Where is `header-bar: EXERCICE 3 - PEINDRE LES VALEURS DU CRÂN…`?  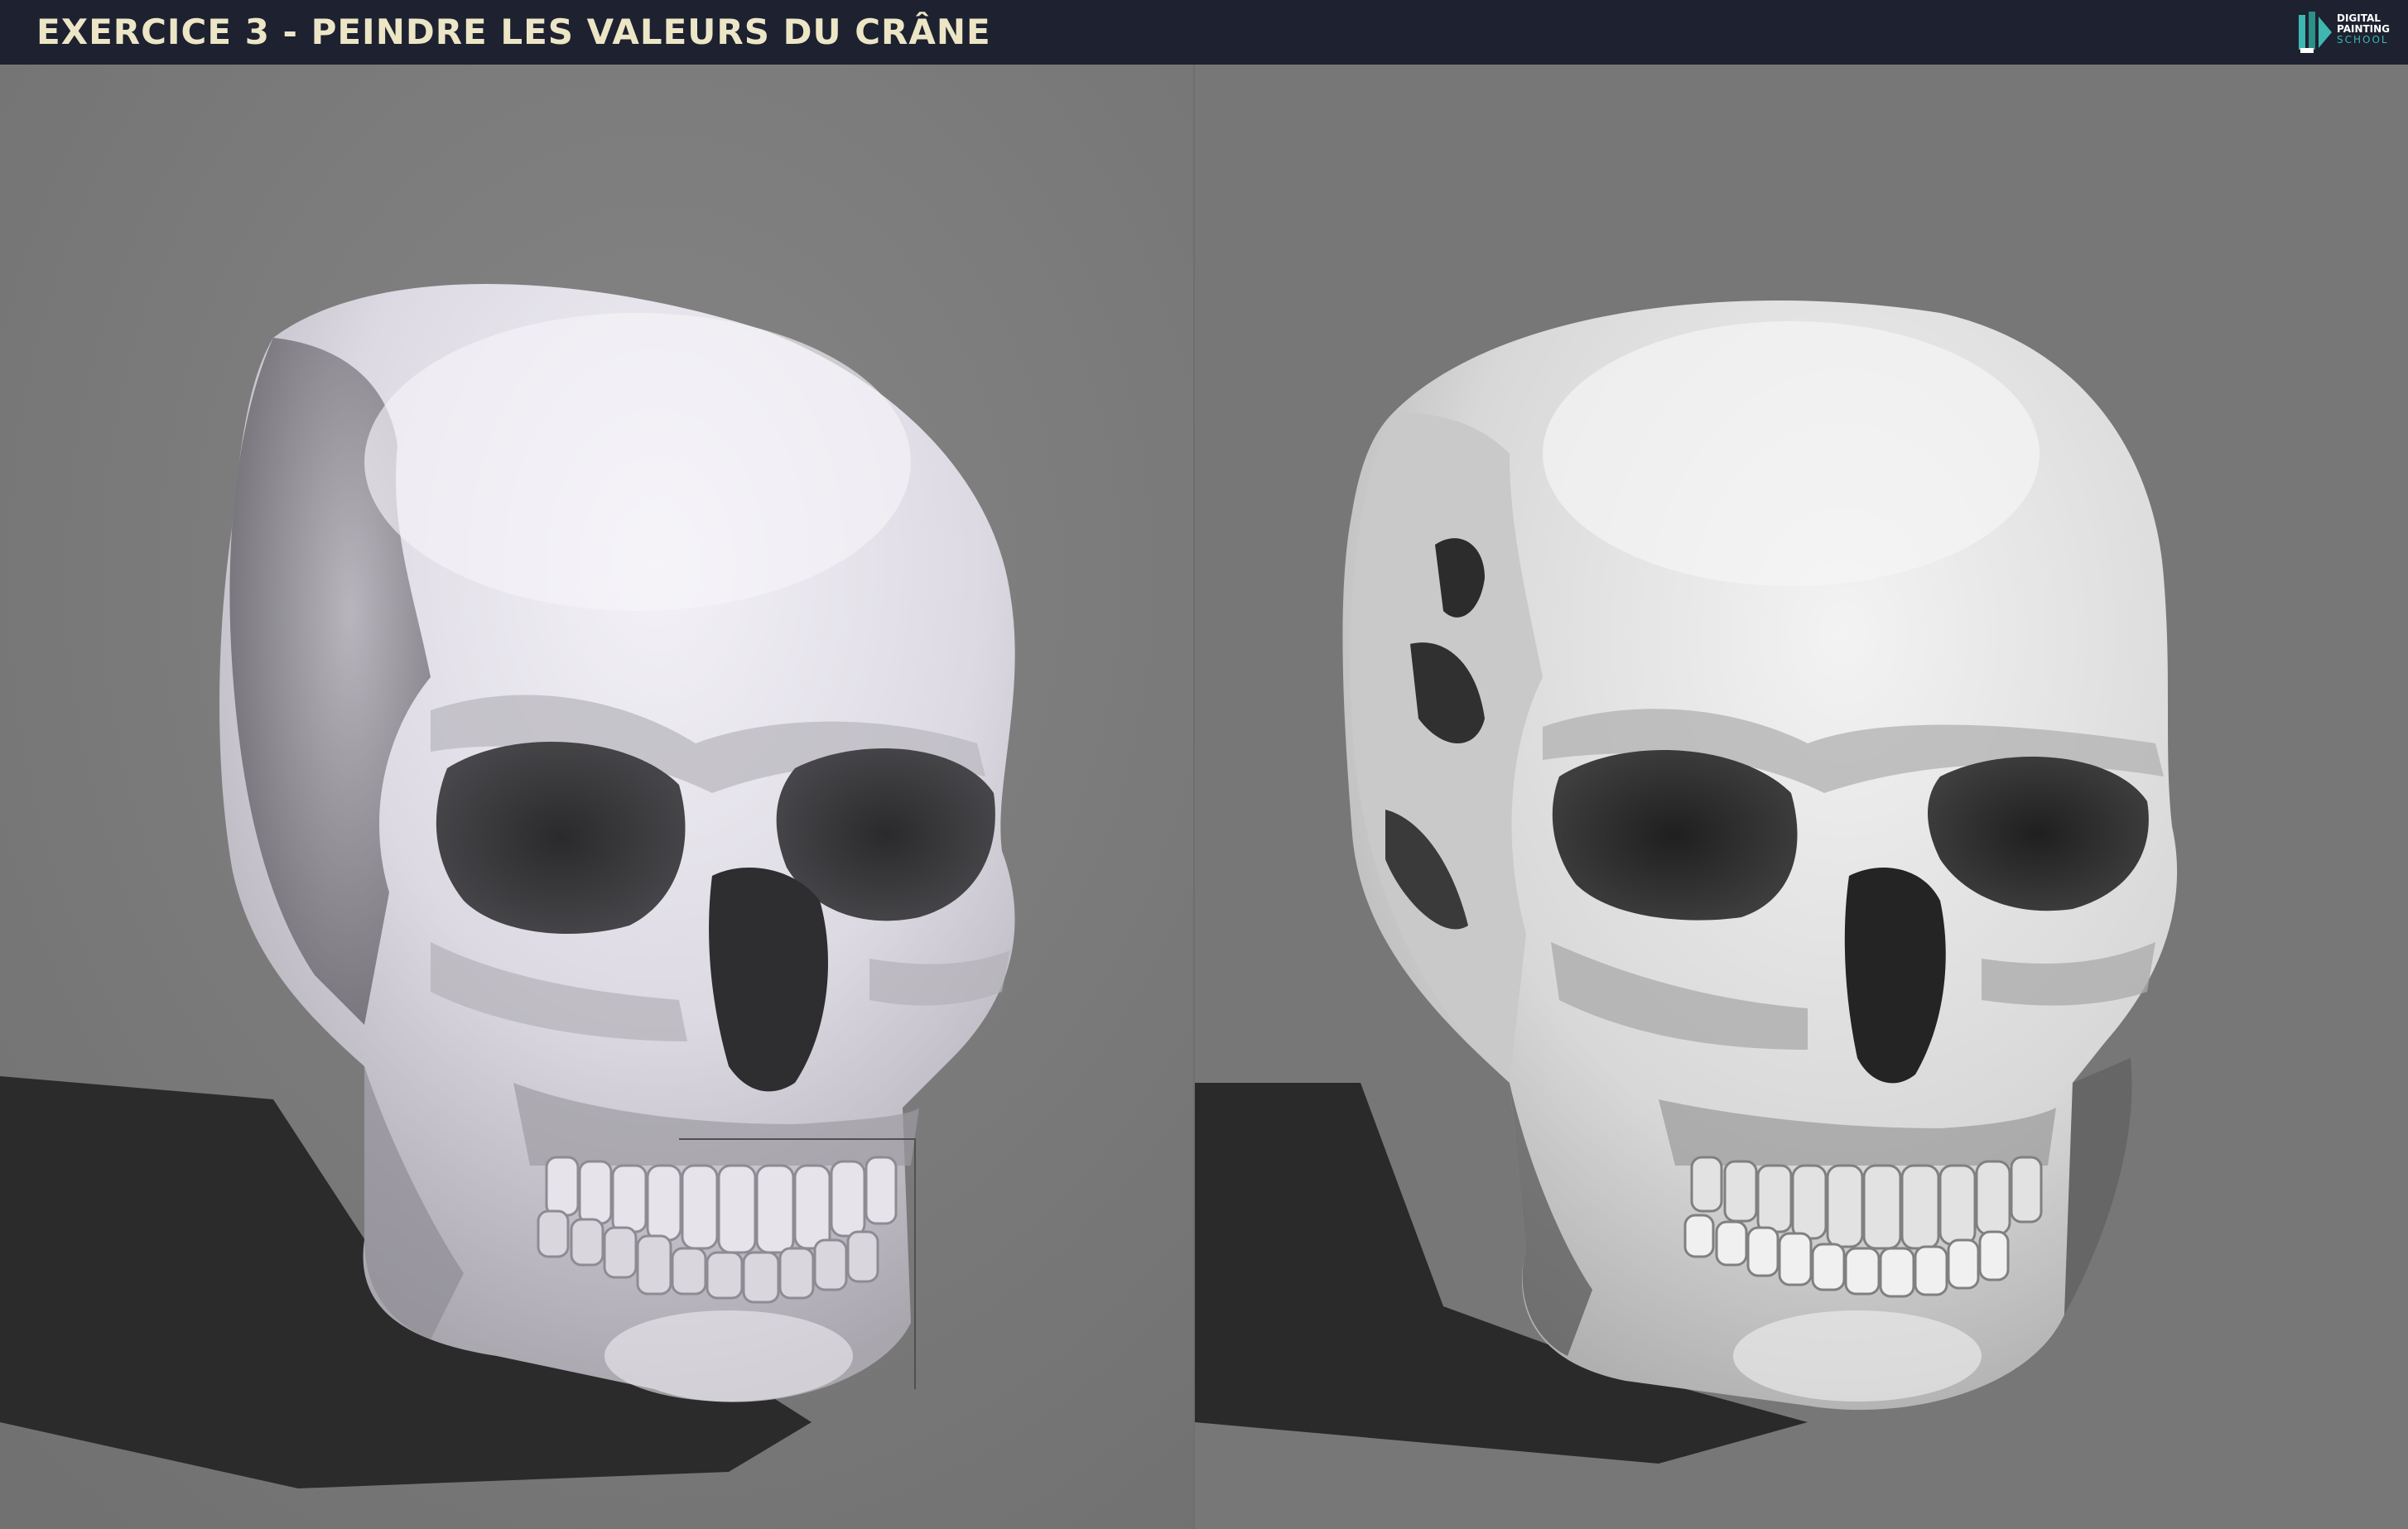 header-bar: EXERCICE 3 - PEINDRE LES VALEURS DU CRÂN… is located at coordinates (1204, 32).